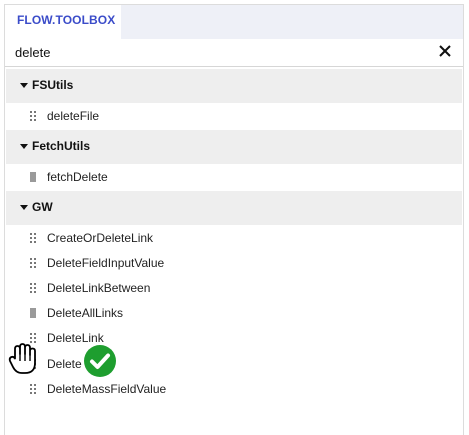 The height and width of the screenshot is (435, 469). I want to click on close-icon, so click(445, 51).